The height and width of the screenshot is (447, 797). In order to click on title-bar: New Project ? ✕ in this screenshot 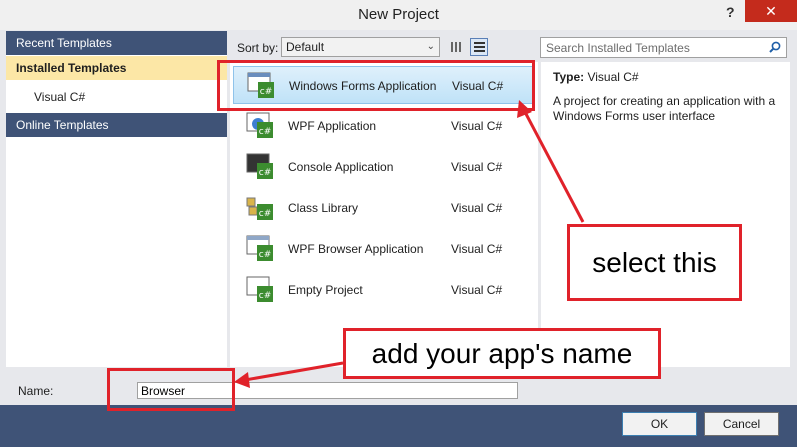, I will do `click(398, 15)`.